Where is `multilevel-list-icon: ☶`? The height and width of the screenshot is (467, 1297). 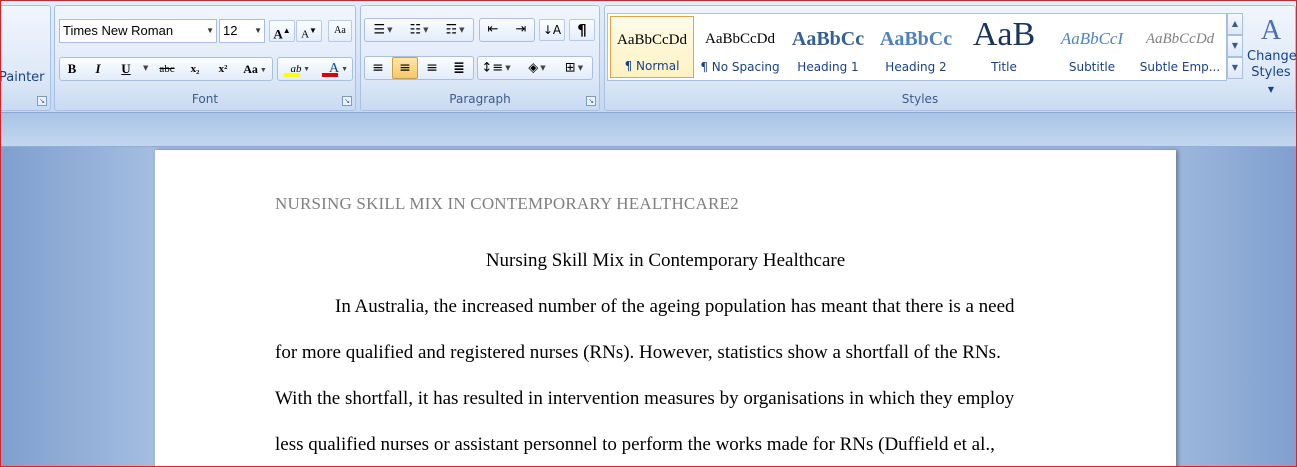
multilevel-list-icon: ☶ is located at coordinates (451, 30).